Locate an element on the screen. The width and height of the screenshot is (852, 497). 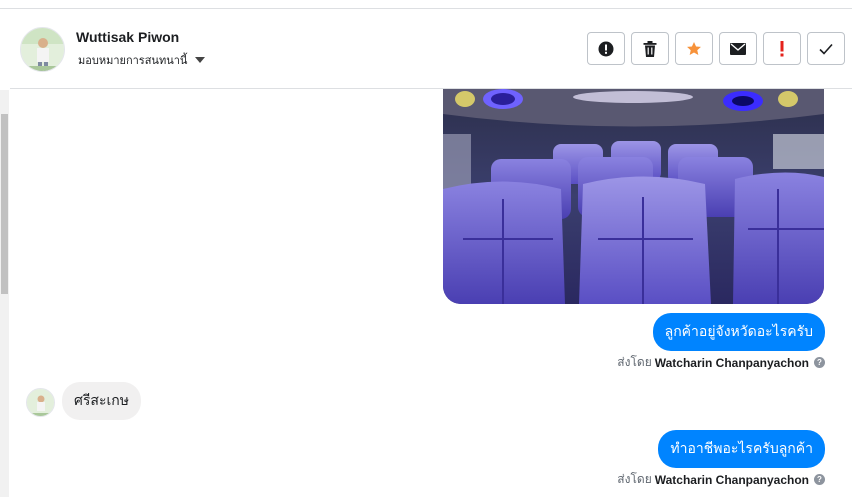
assign-conversation-dropdown: มอบหมายการสนทนานี้ is located at coordinates (142, 60).